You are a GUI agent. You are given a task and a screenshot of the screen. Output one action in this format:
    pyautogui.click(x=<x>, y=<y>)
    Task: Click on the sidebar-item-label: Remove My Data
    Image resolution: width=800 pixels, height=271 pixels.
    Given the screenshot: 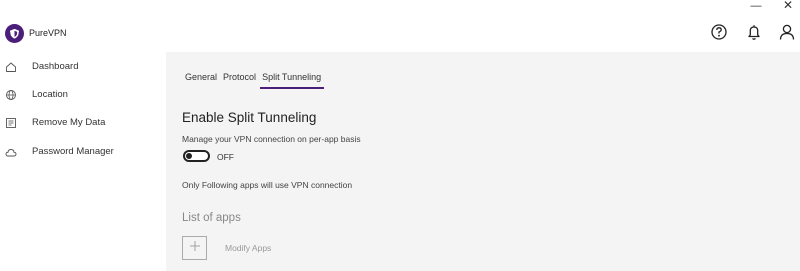 What is the action you would take?
    pyautogui.click(x=69, y=122)
    